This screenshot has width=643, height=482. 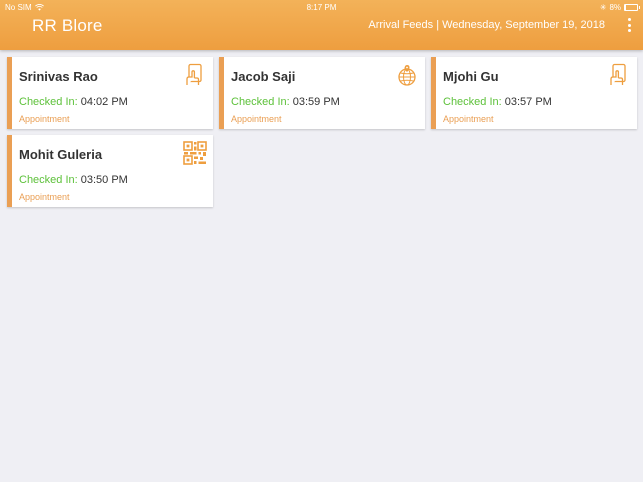 What do you see at coordinates (625, 7) in the screenshot?
I see `battery-fill` at bounding box center [625, 7].